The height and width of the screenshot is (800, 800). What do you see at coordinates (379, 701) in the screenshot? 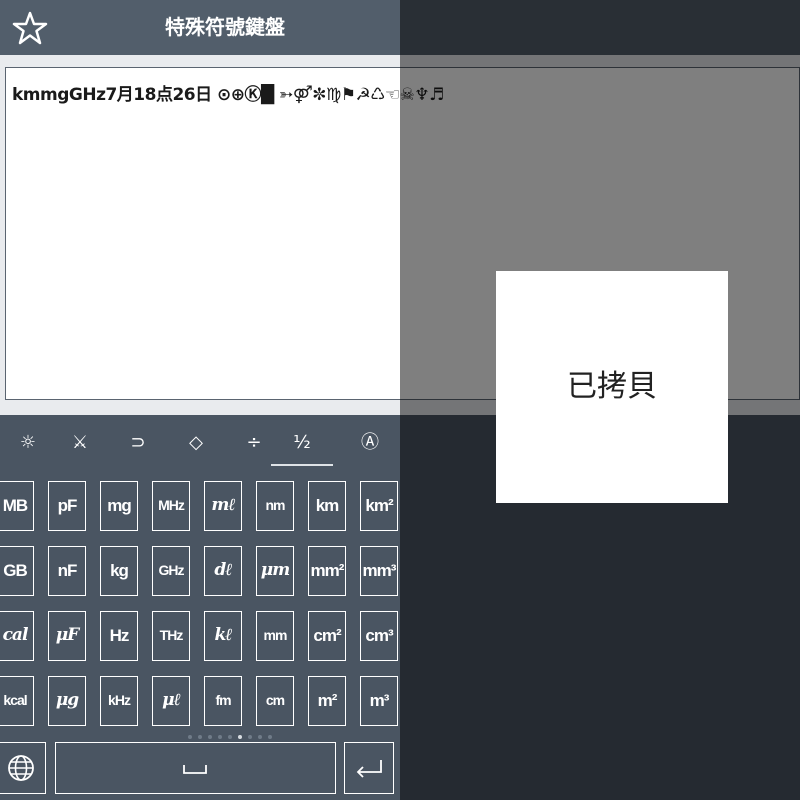
I see `key-3-7: m³` at bounding box center [379, 701].